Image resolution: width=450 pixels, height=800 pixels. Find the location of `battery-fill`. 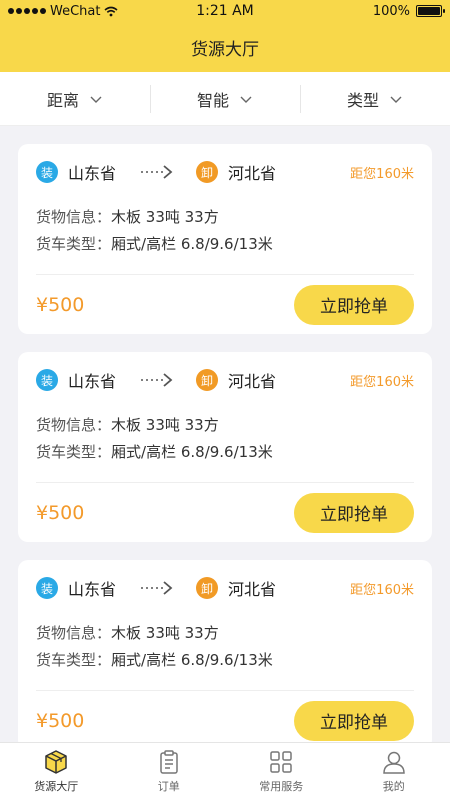

battery-fill is located at coordinates (429, 11).